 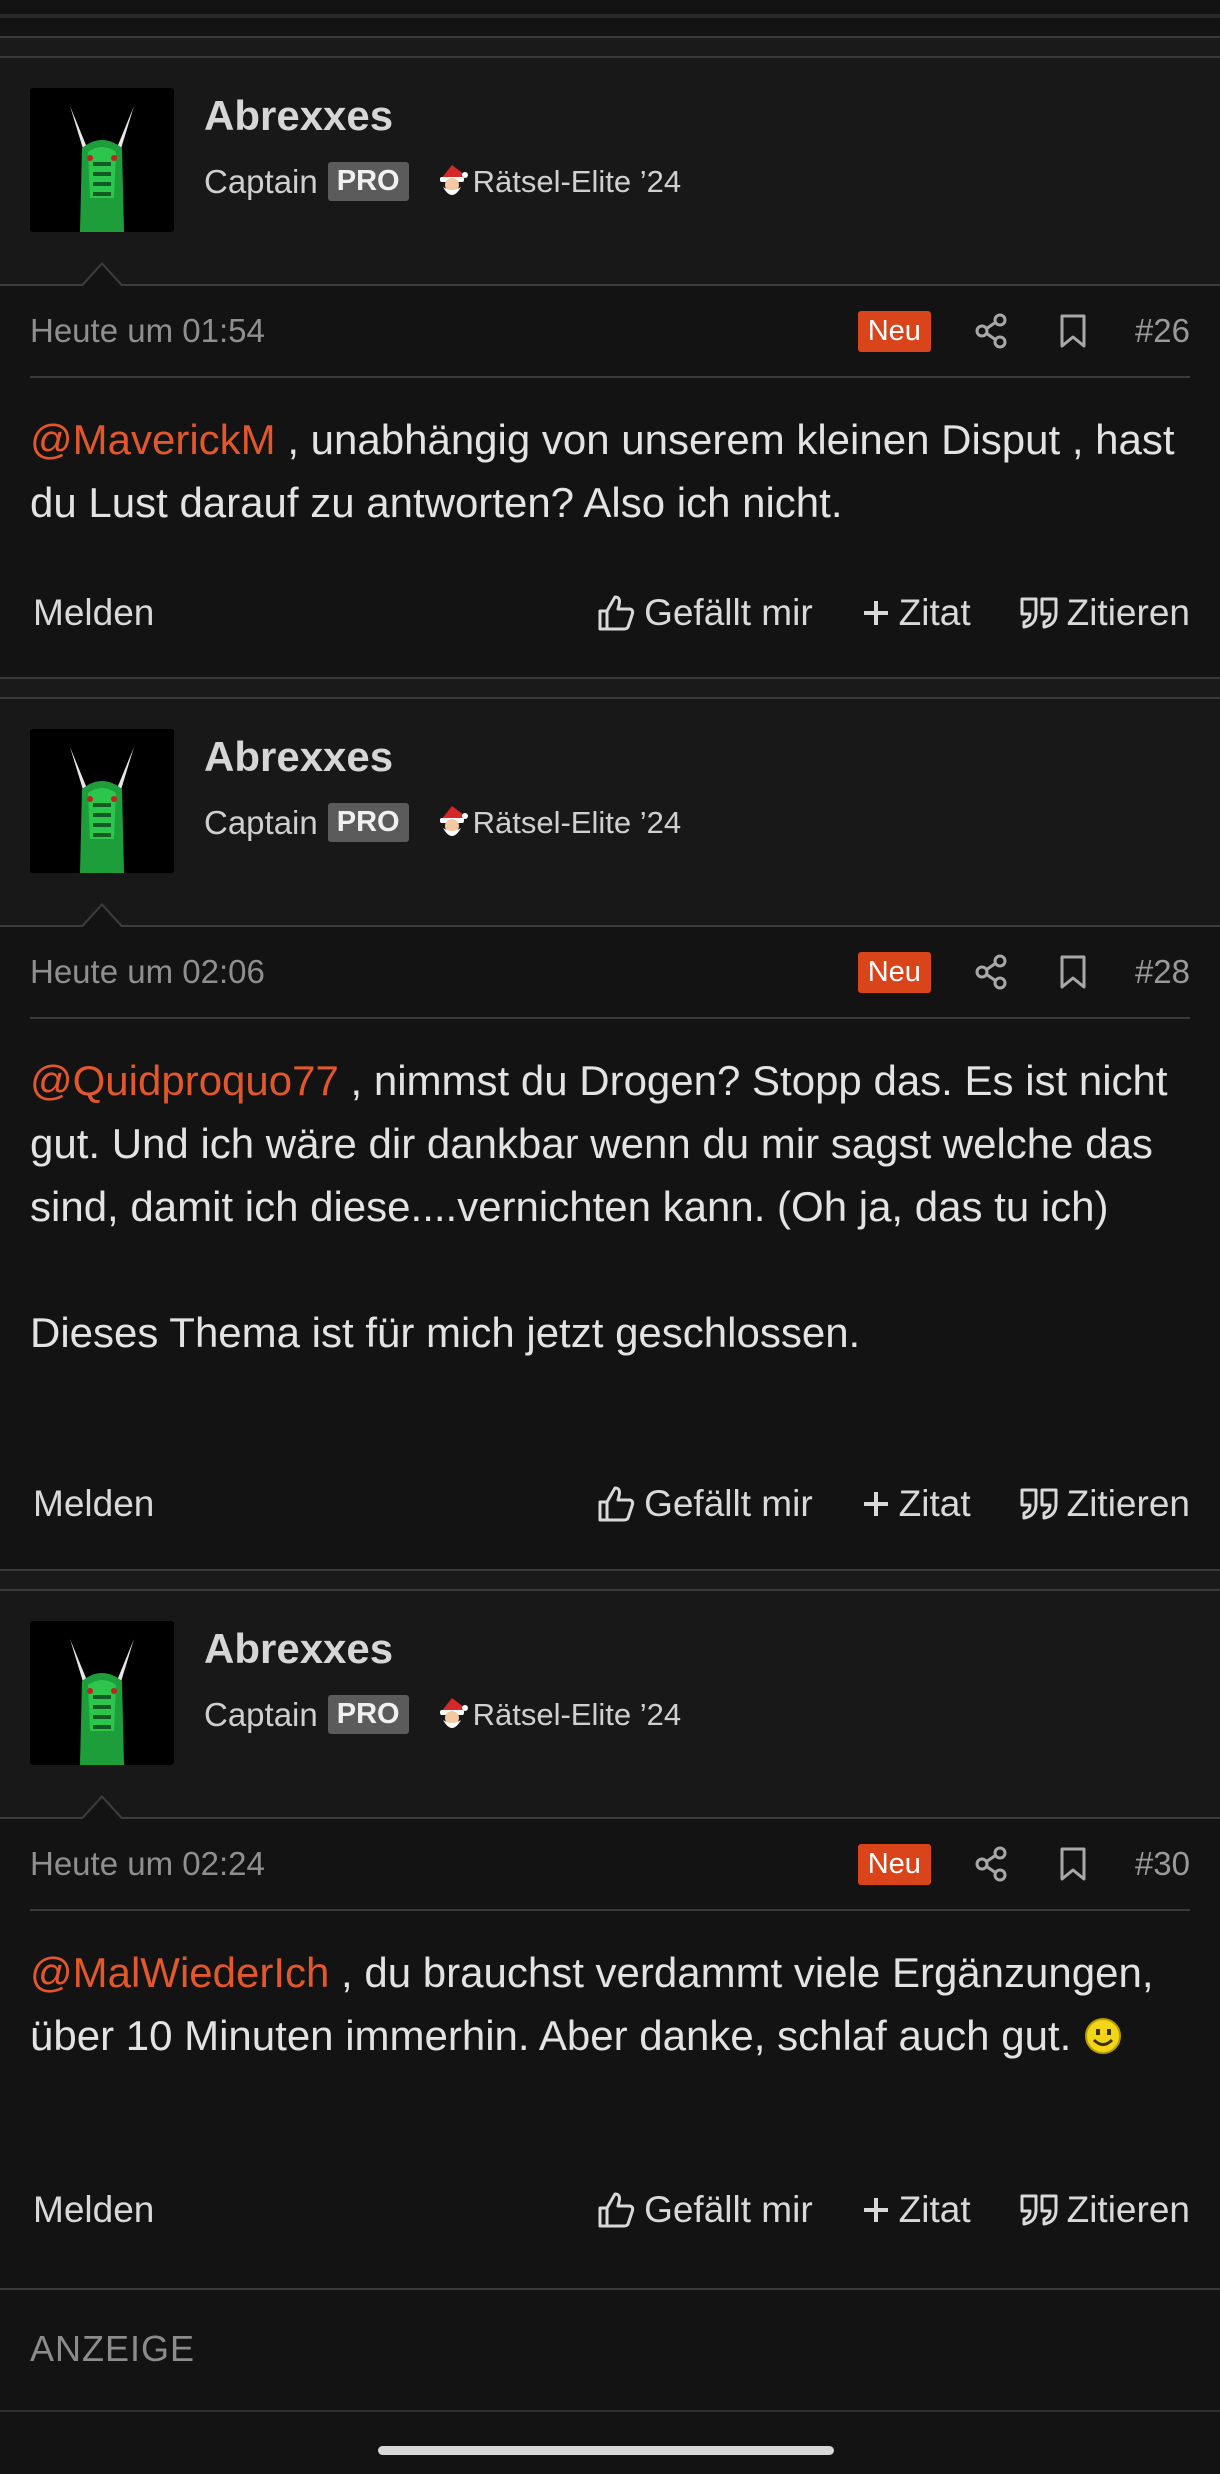 I want to click on mention-link: @MaverickM, so click(x=153, y=439).